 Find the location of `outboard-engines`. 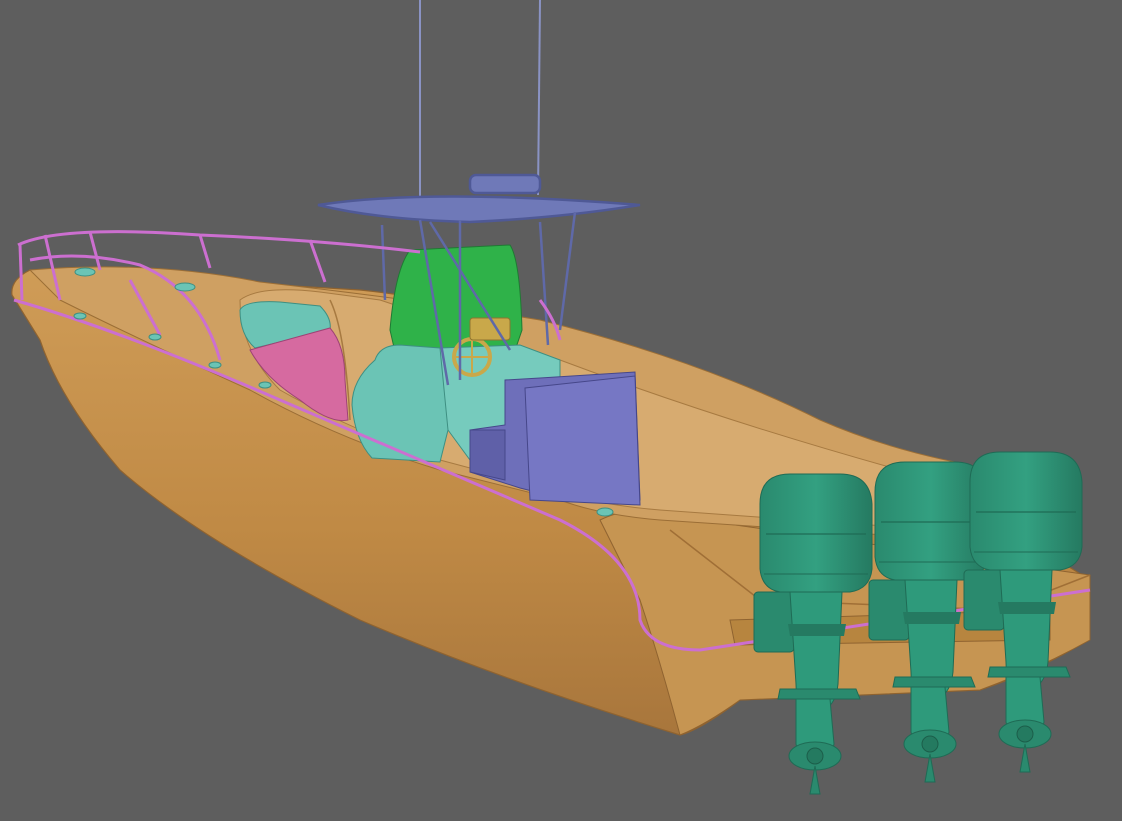

outboard-engines is located at coordinates (918, 623).